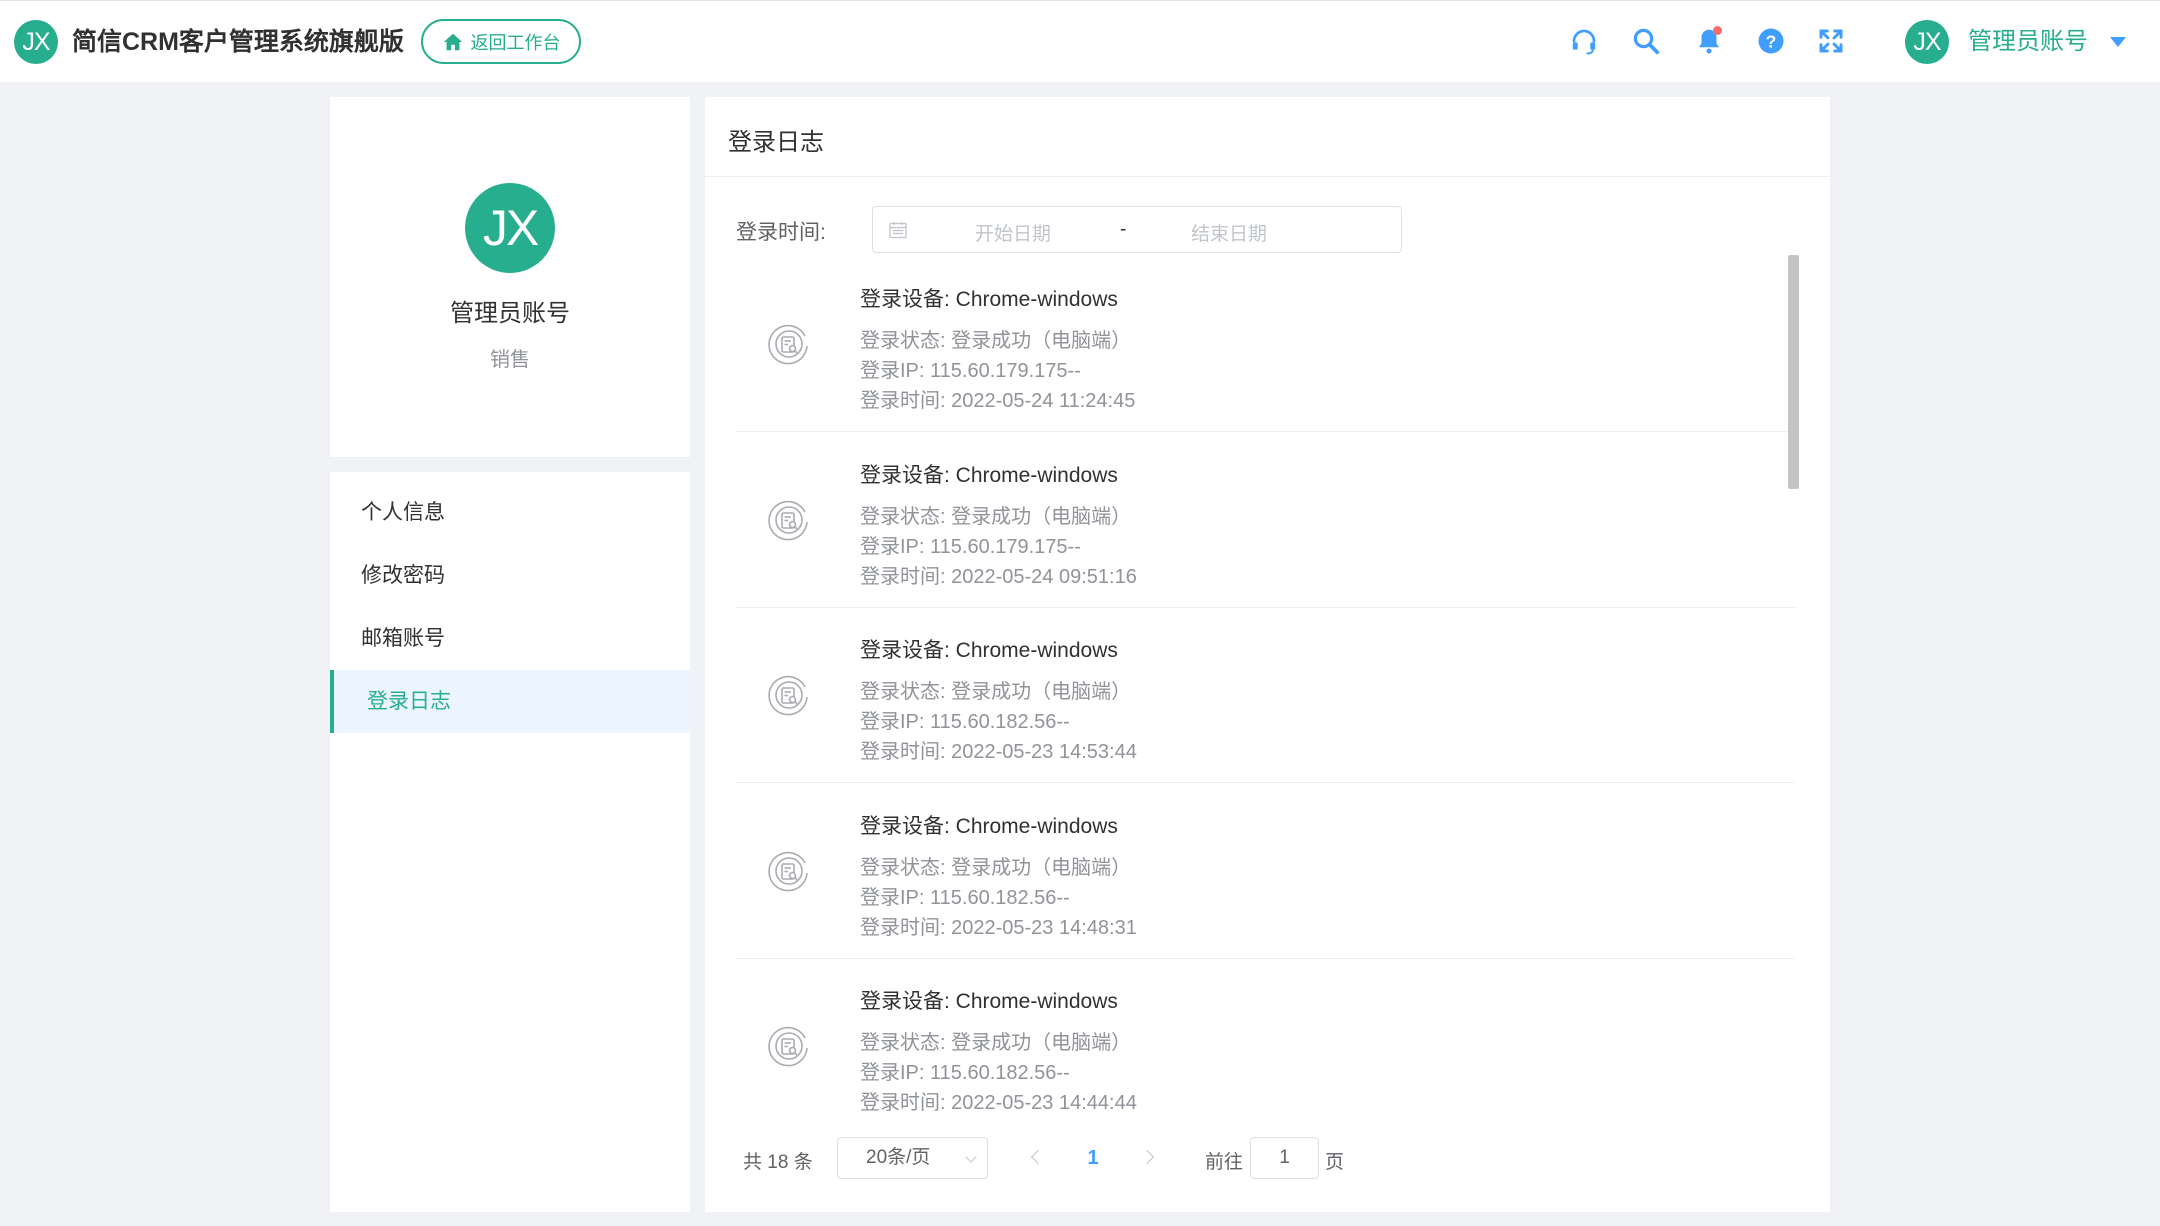  What do you see at coordinates (776, 142) in the screenshot?
I see `page-title: 登录日志` at bounding box center [776, 142].